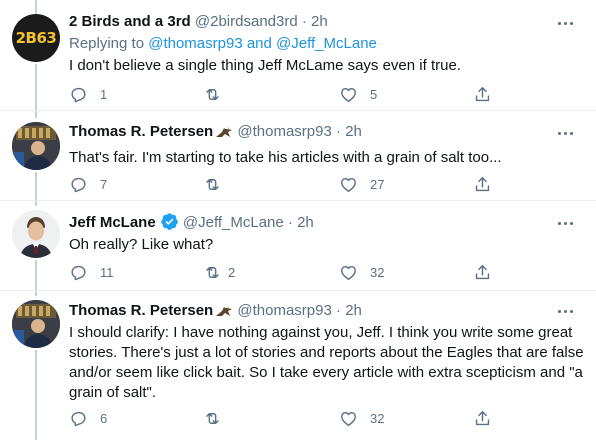  I want to click on display-name: Jeff McLane, so click(112, 222).